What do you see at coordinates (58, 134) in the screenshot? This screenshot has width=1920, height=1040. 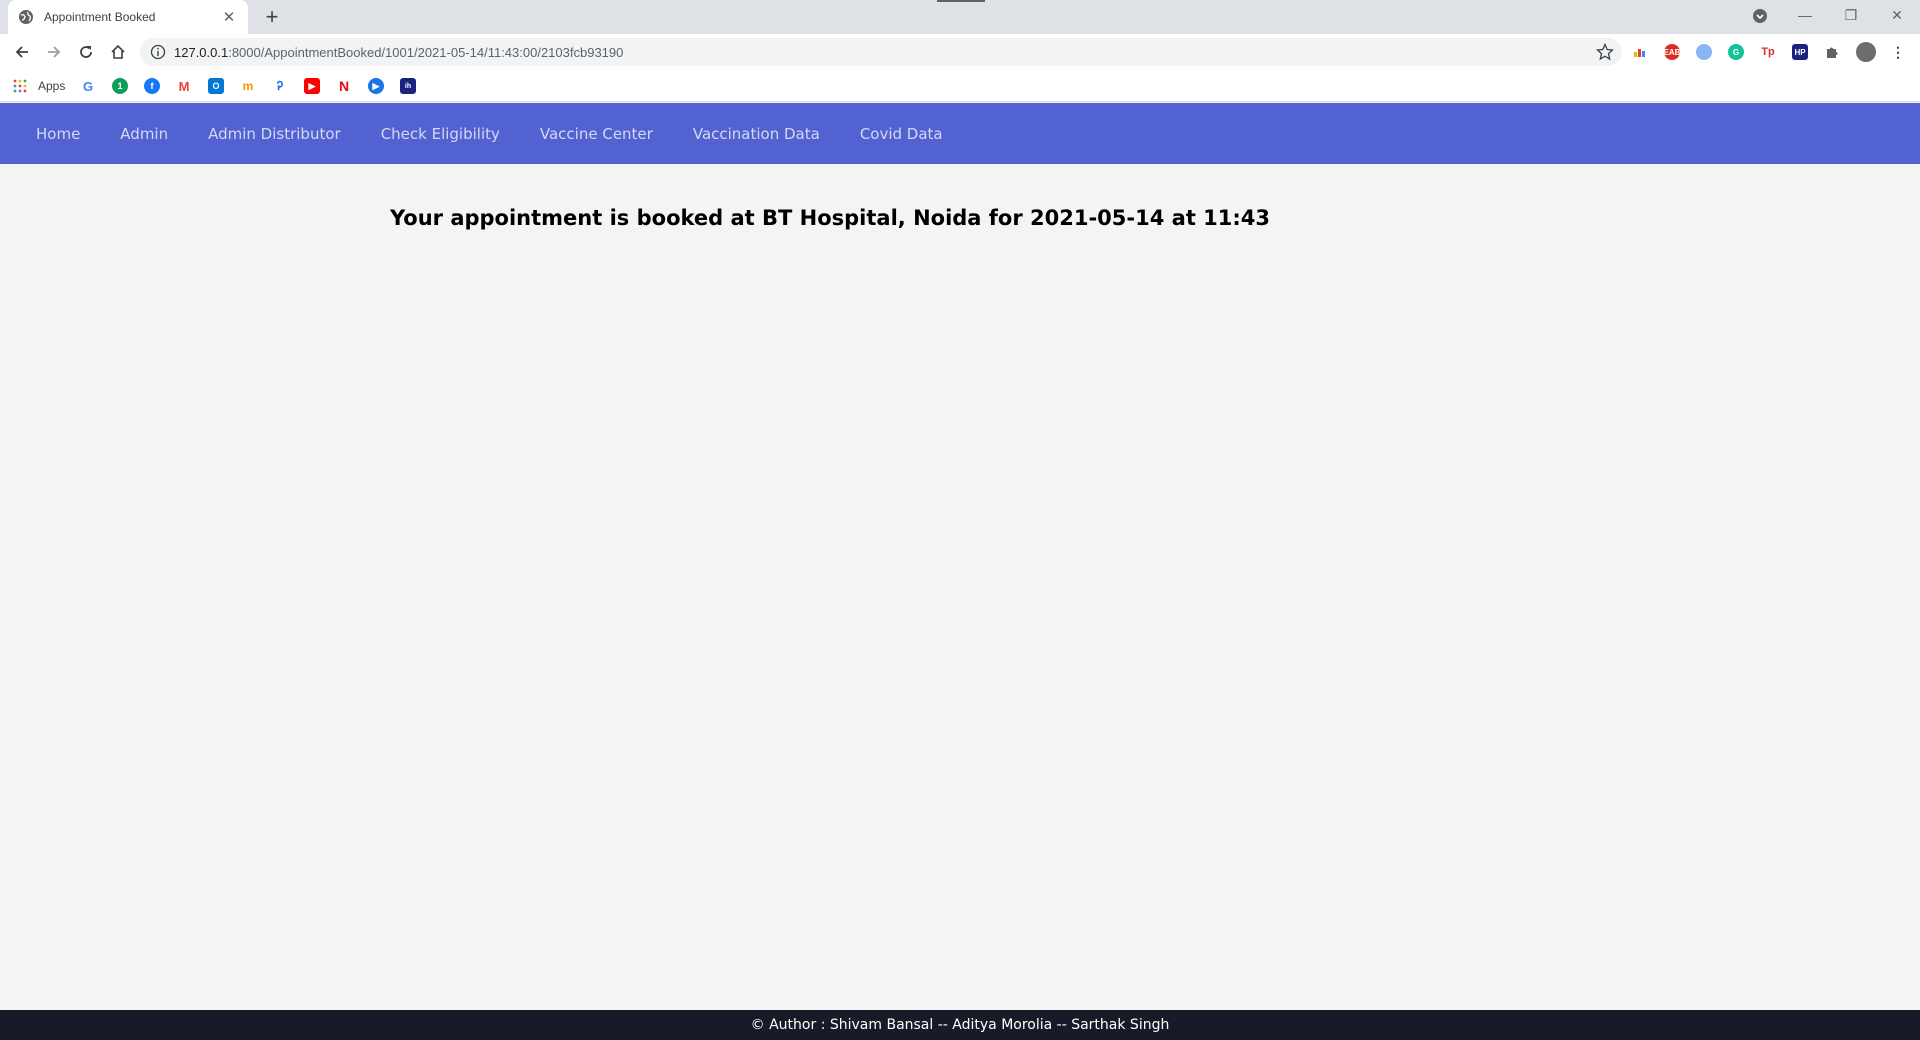 I see `nav-home: Home` at bounding box center [58, 134].